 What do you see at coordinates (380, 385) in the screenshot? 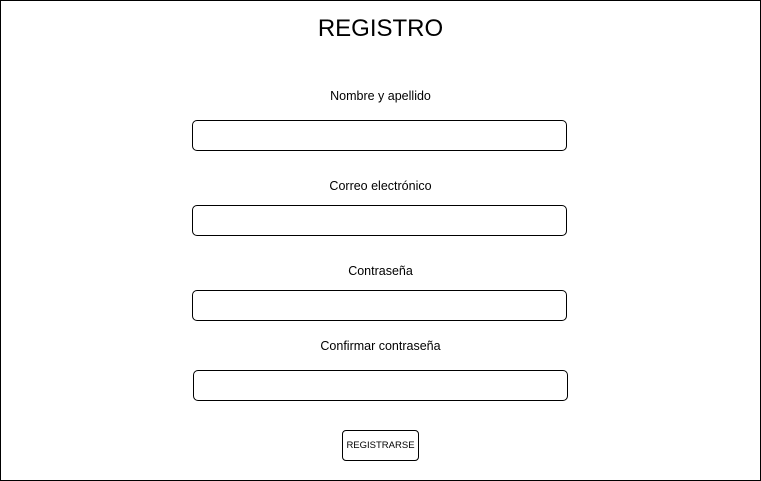
I see `confirm-password-input` at bounding box center [380, 385].